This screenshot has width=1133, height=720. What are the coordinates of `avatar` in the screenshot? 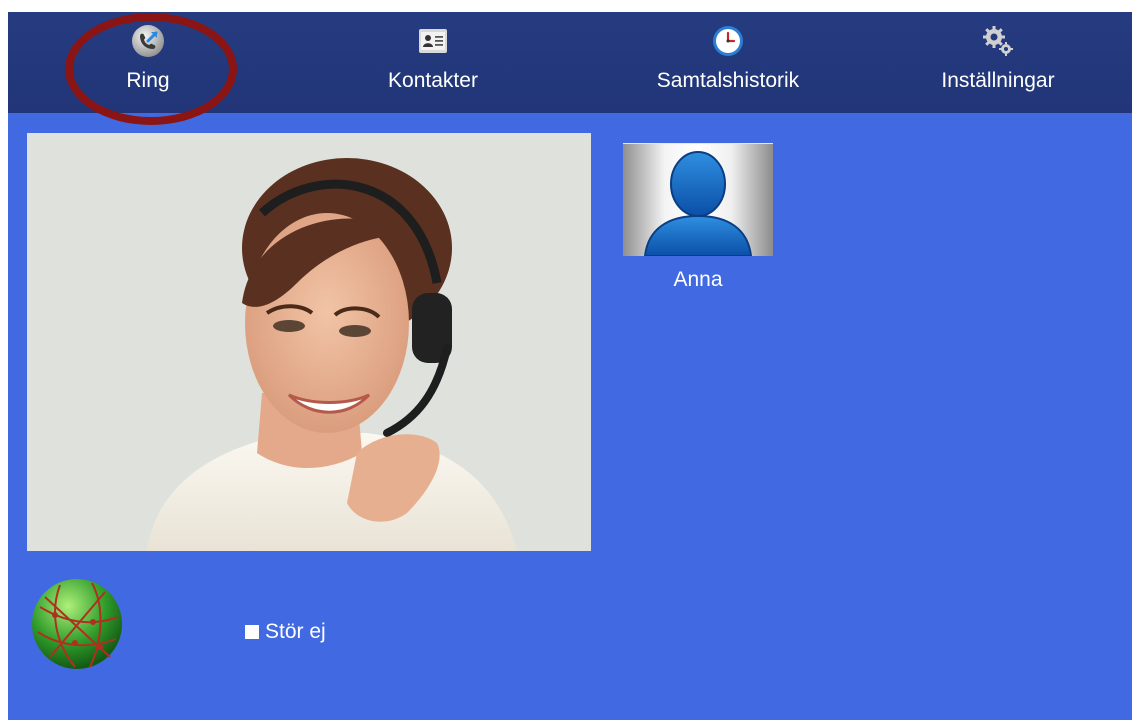 It's located at (698, 199).